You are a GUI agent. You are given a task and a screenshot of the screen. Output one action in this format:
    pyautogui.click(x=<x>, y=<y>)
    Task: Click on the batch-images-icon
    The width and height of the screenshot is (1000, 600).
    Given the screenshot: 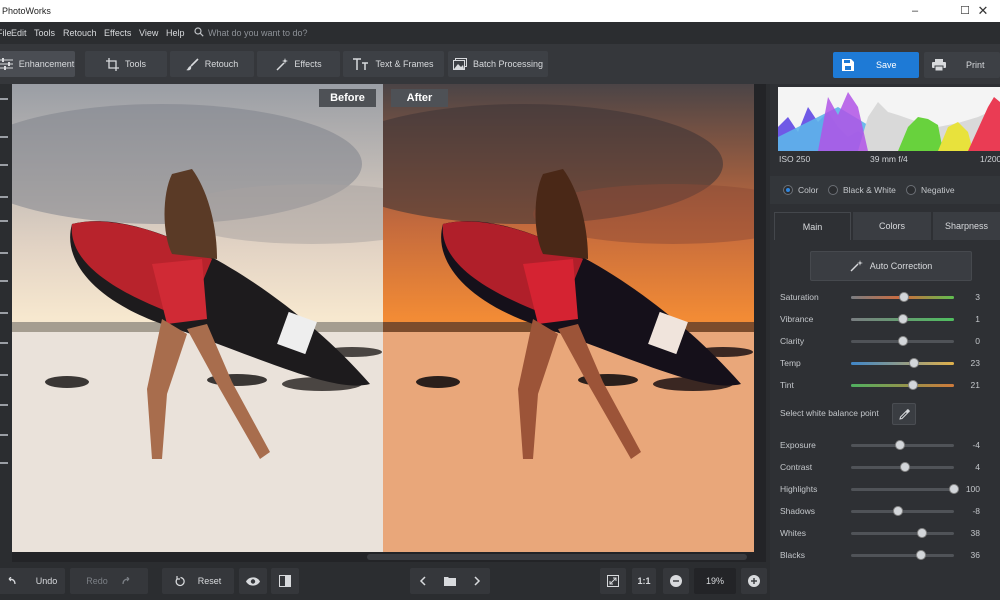 What is the action you would take?
    pyautogui.click(x=459, y=64)
    